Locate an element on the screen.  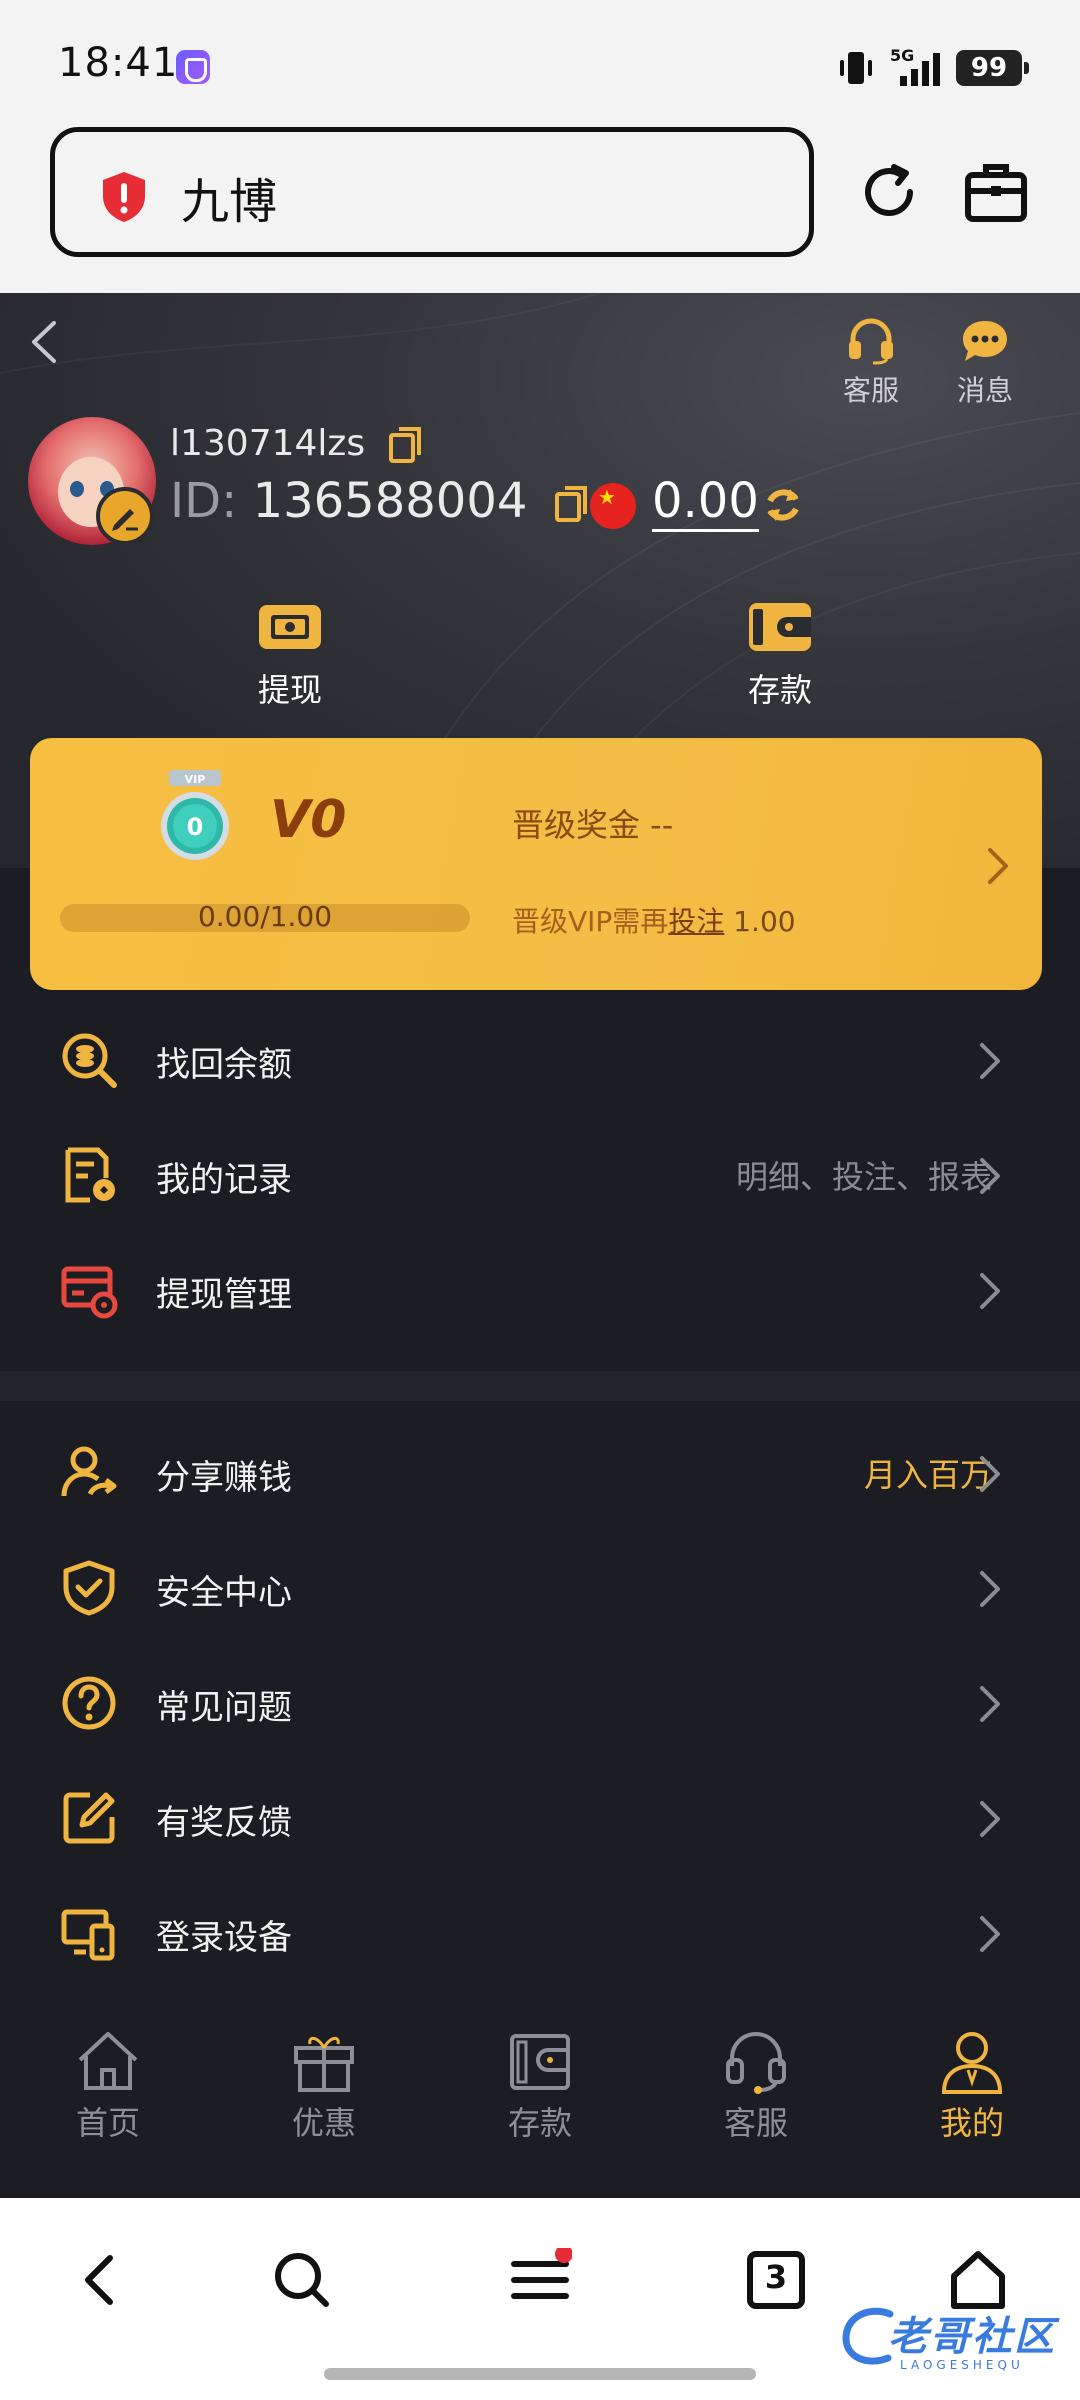
vip-hint-amount: 1.00 is located at coordinates (760, 921).